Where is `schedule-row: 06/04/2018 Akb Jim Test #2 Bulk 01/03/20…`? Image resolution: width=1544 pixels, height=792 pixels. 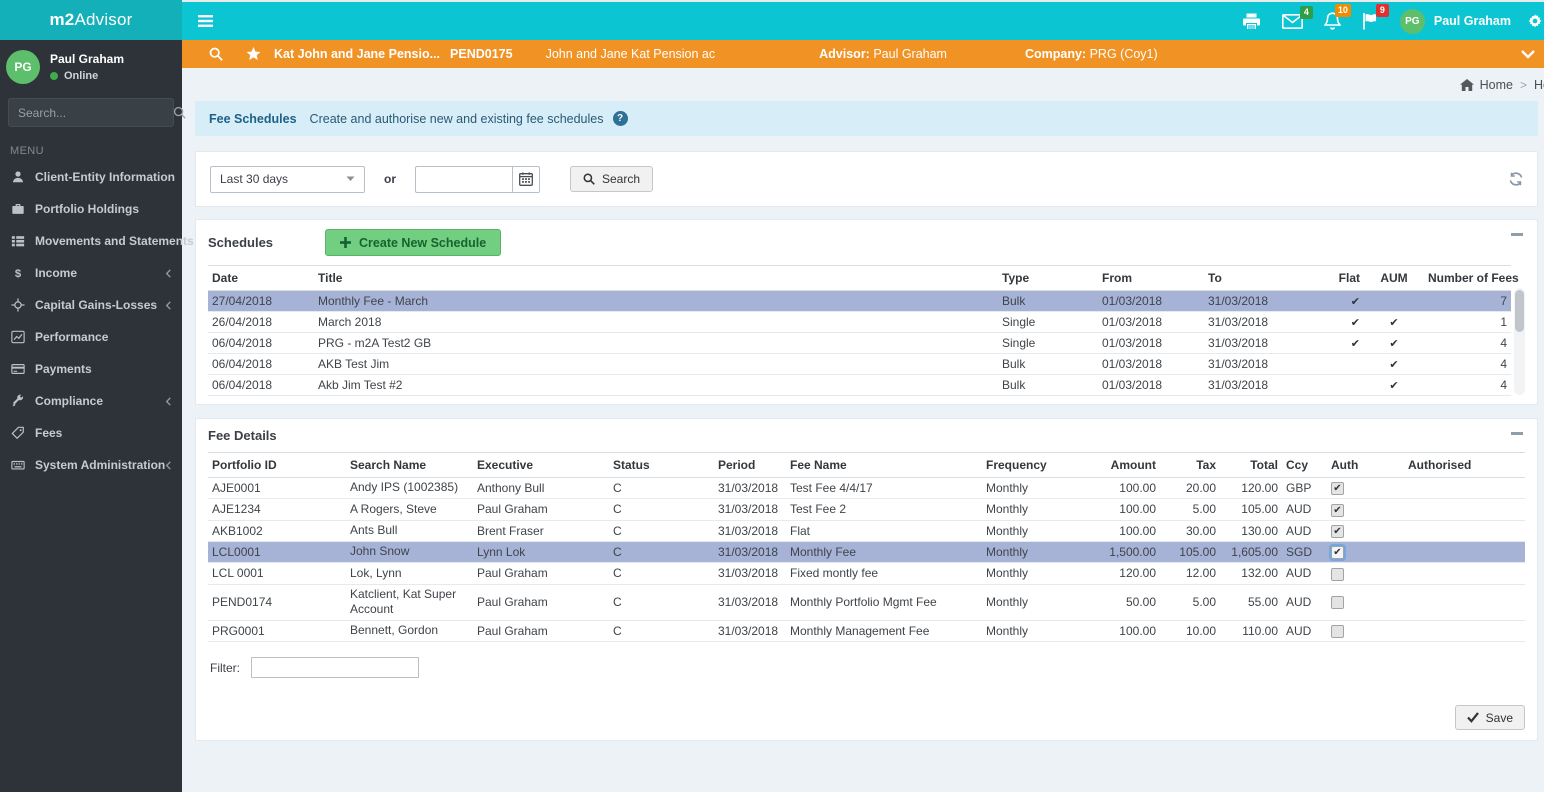 schedule-row: 06/04/2018 Akb Jim Test #2 Bulk 01/03/20… is located at coordinates (859, 385).